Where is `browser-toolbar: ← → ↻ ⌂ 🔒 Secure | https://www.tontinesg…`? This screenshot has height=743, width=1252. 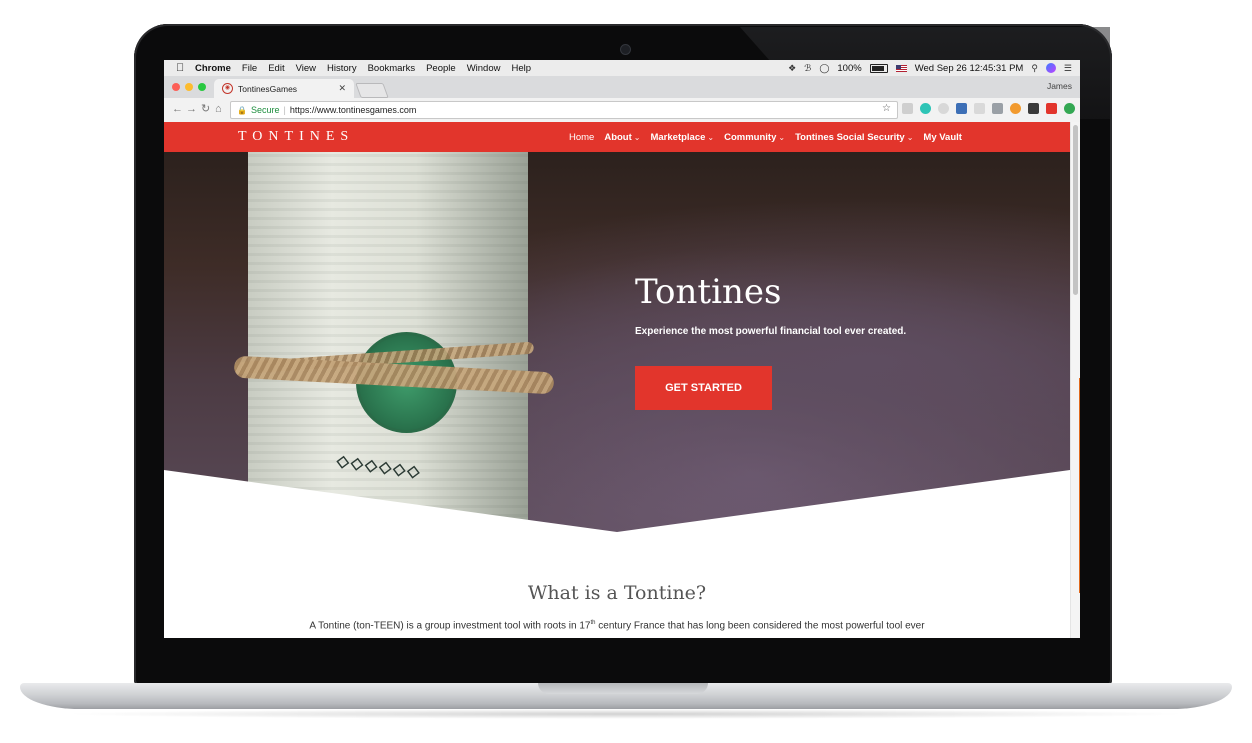 browser-toolbar: ← → ↻ ⌂ 🔒 Secure | https://www.tontinesg… is located at coordinates (622, 110).